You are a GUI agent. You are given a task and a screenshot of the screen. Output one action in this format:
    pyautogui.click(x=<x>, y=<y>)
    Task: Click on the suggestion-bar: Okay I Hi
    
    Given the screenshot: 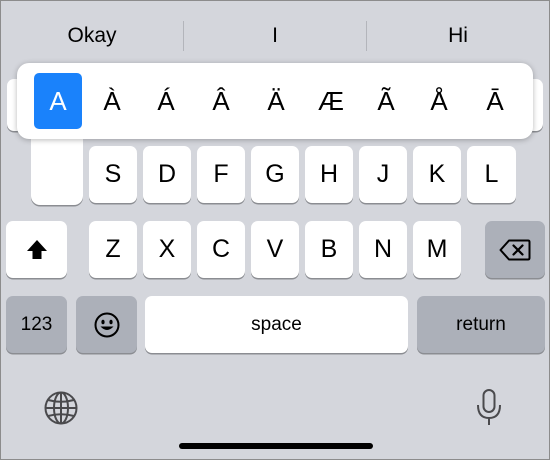 What is the action you would take?
    pyautogui.click(x=275, y=33)
    